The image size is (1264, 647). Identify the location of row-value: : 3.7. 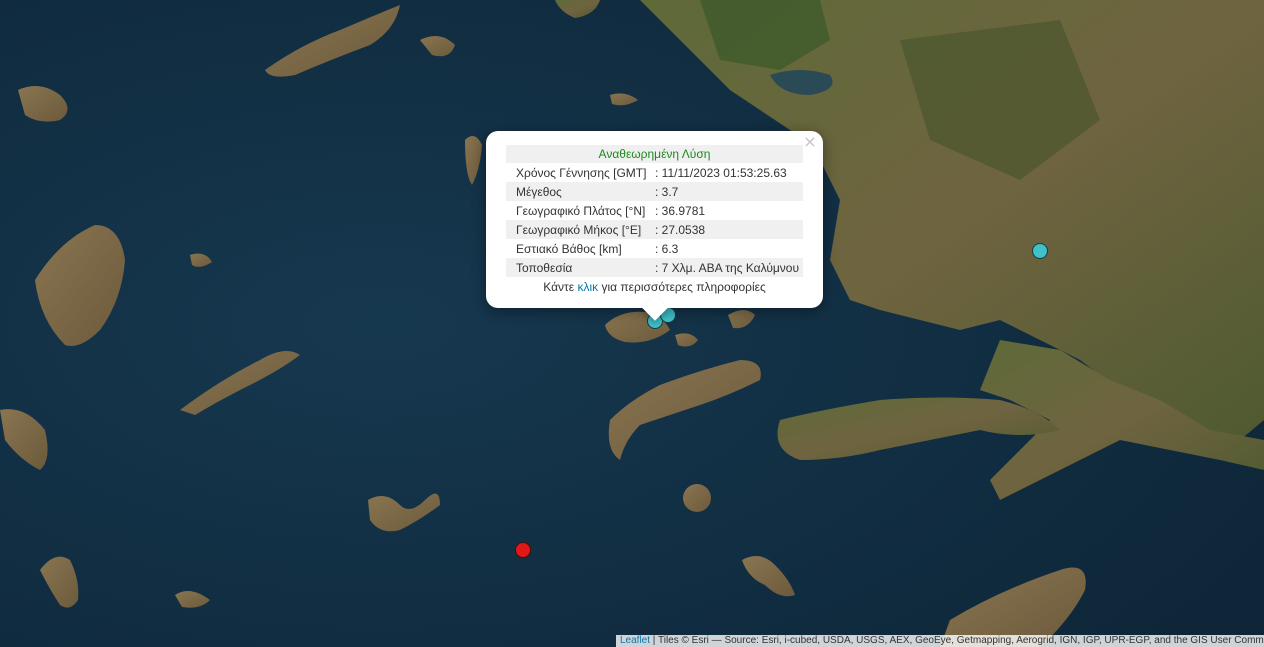
(729, 191).